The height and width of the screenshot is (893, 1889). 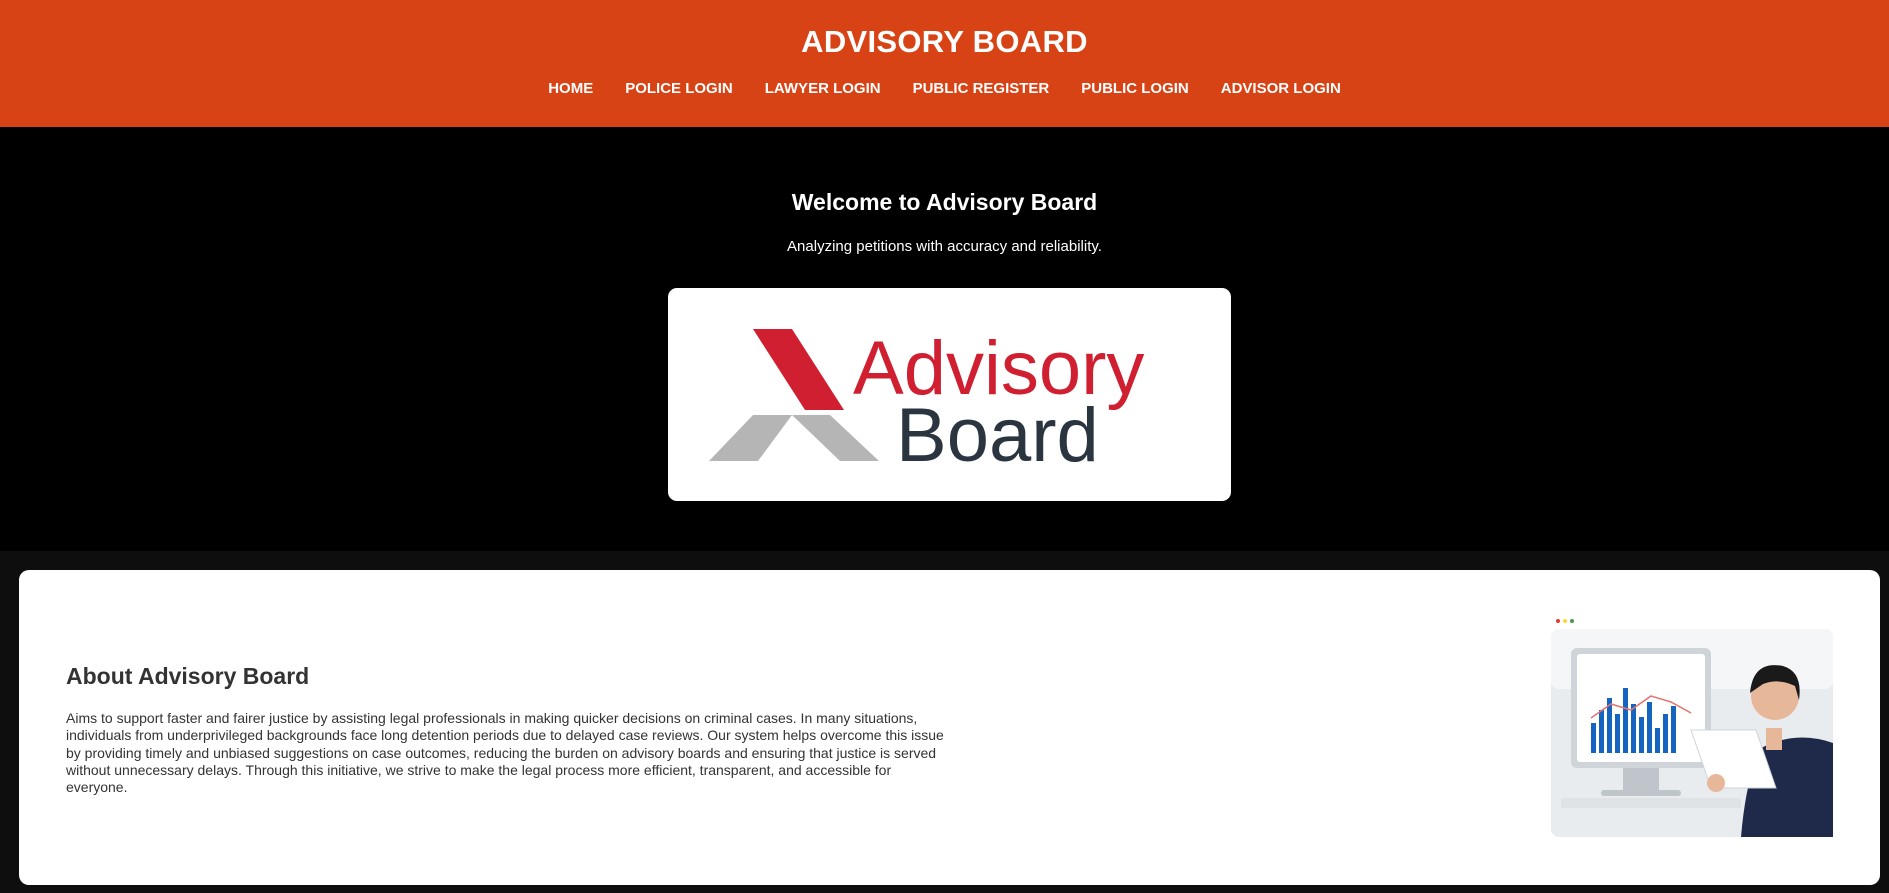 I want to click on nav-public-login: PUBLIC LOGIN, so click(x=1135, y=88).